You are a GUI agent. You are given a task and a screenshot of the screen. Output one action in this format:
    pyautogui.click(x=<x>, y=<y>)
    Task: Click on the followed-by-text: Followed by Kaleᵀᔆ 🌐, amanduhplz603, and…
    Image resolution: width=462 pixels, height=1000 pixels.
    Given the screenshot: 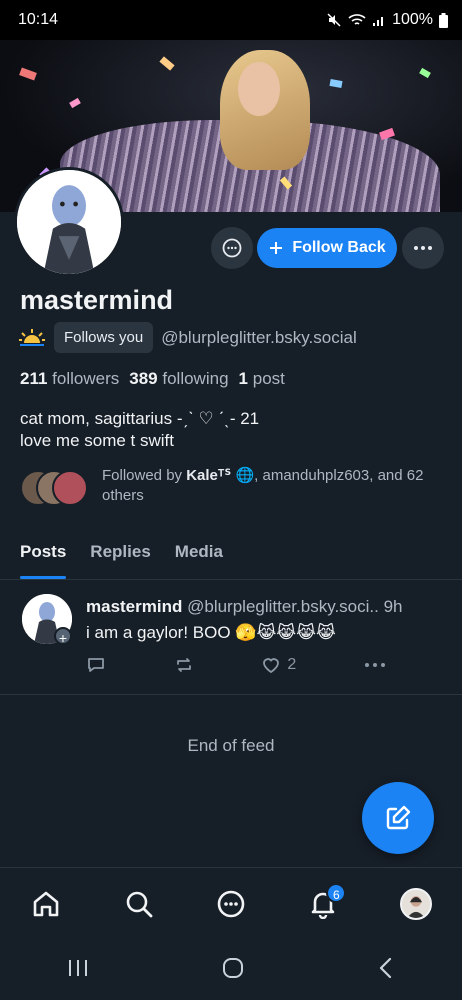 What is the action you would take?
    pyautogui.click(x=263, y=485)
    